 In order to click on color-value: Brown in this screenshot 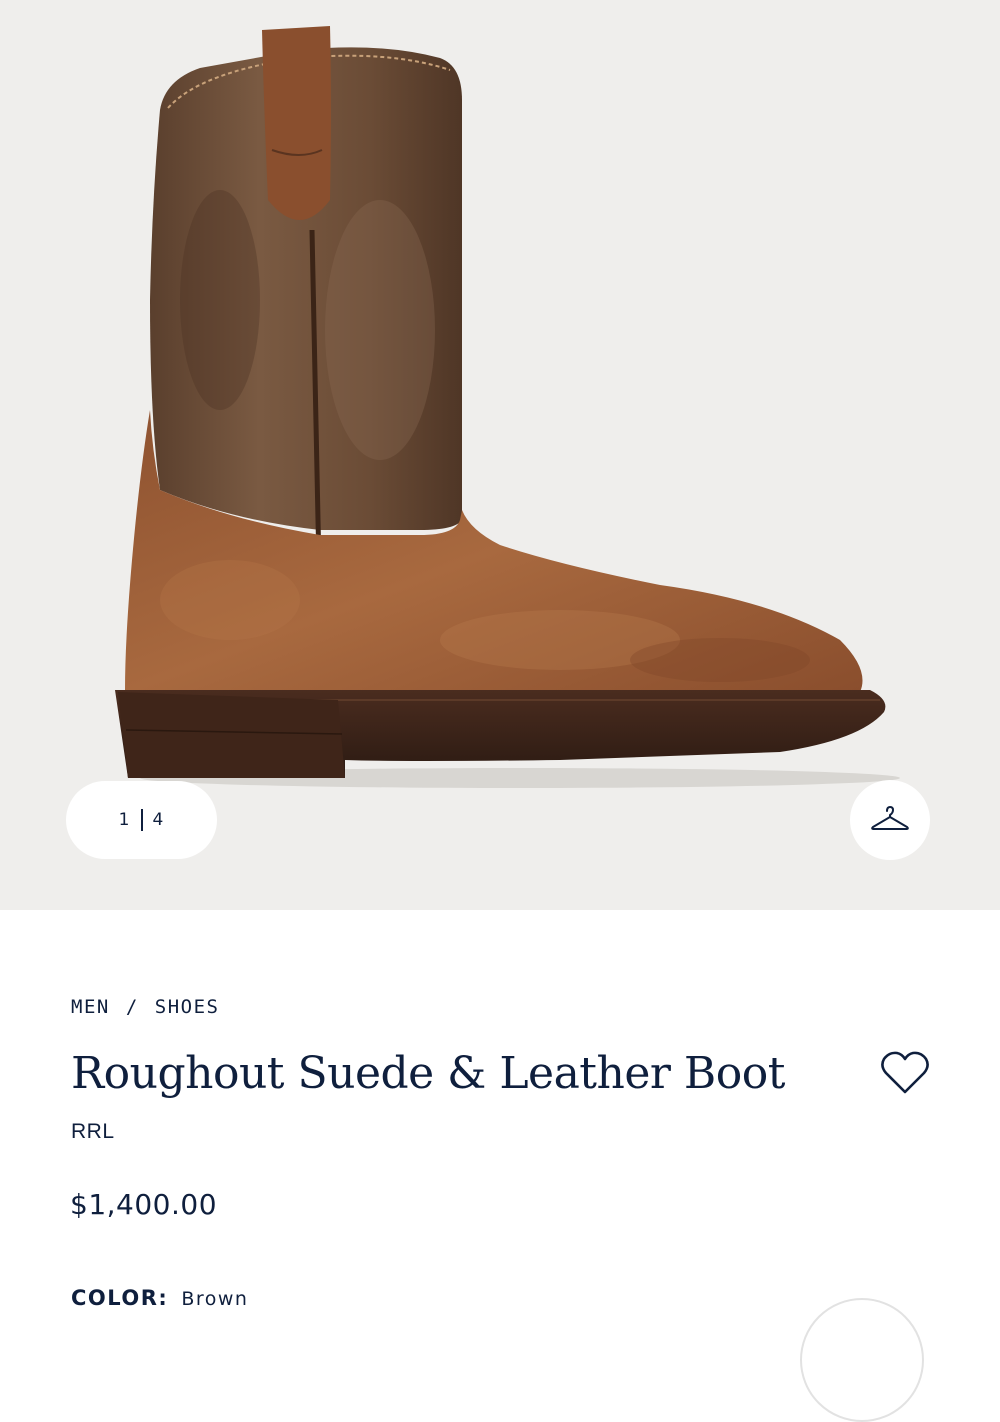, I will do `click(215, 1299)`.